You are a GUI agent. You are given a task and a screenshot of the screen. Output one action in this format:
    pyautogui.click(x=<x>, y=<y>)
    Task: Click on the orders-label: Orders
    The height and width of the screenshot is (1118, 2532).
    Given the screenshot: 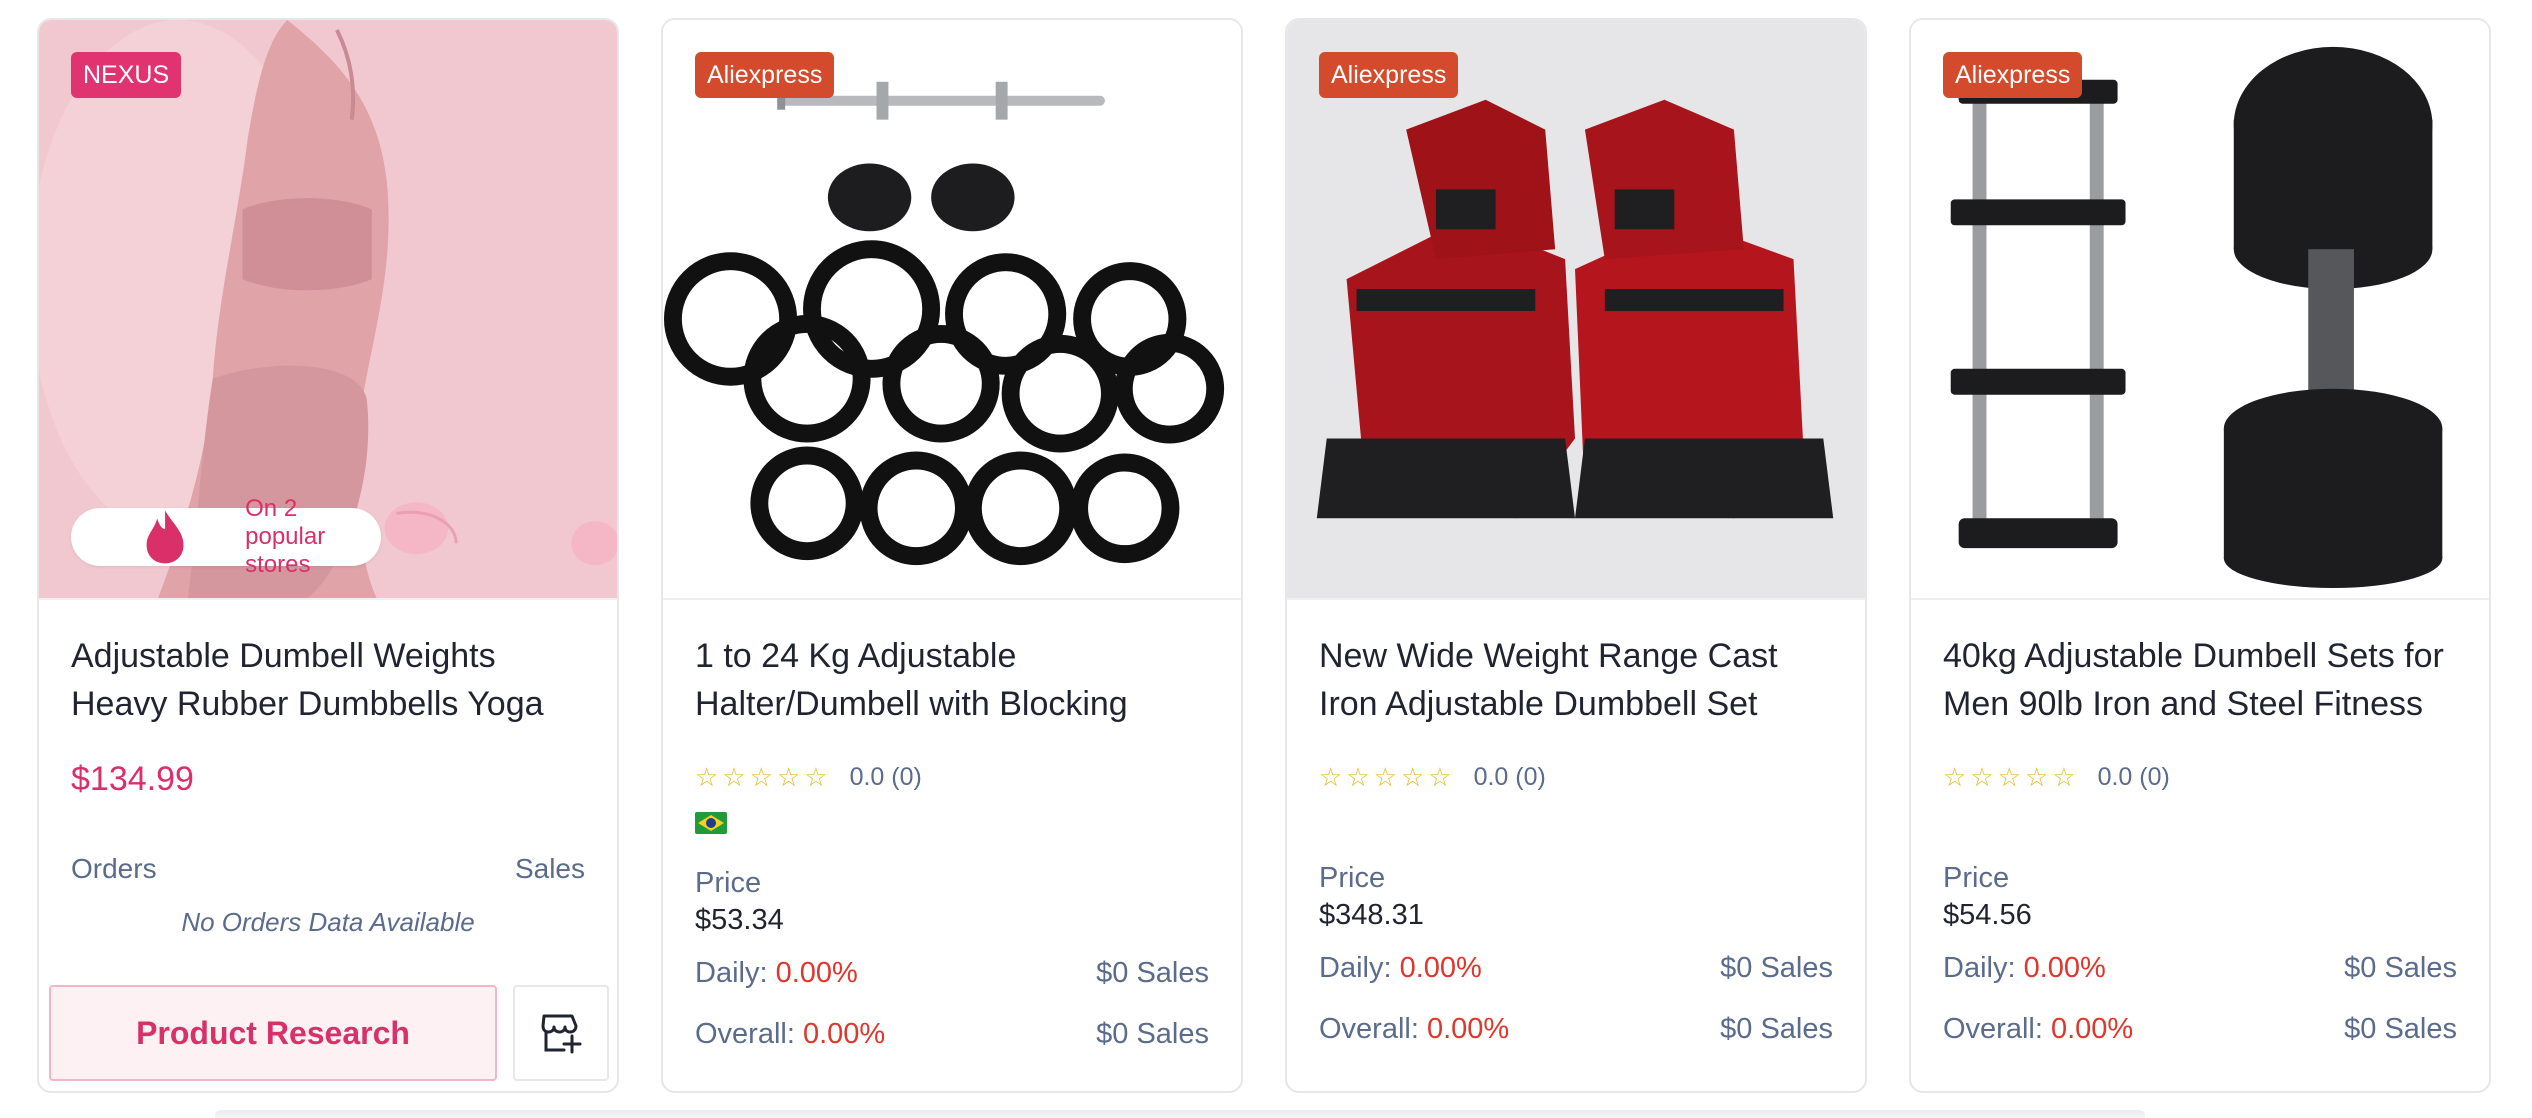 What is the action you would take?
    pyautogui.click(x=114, y=868)
    